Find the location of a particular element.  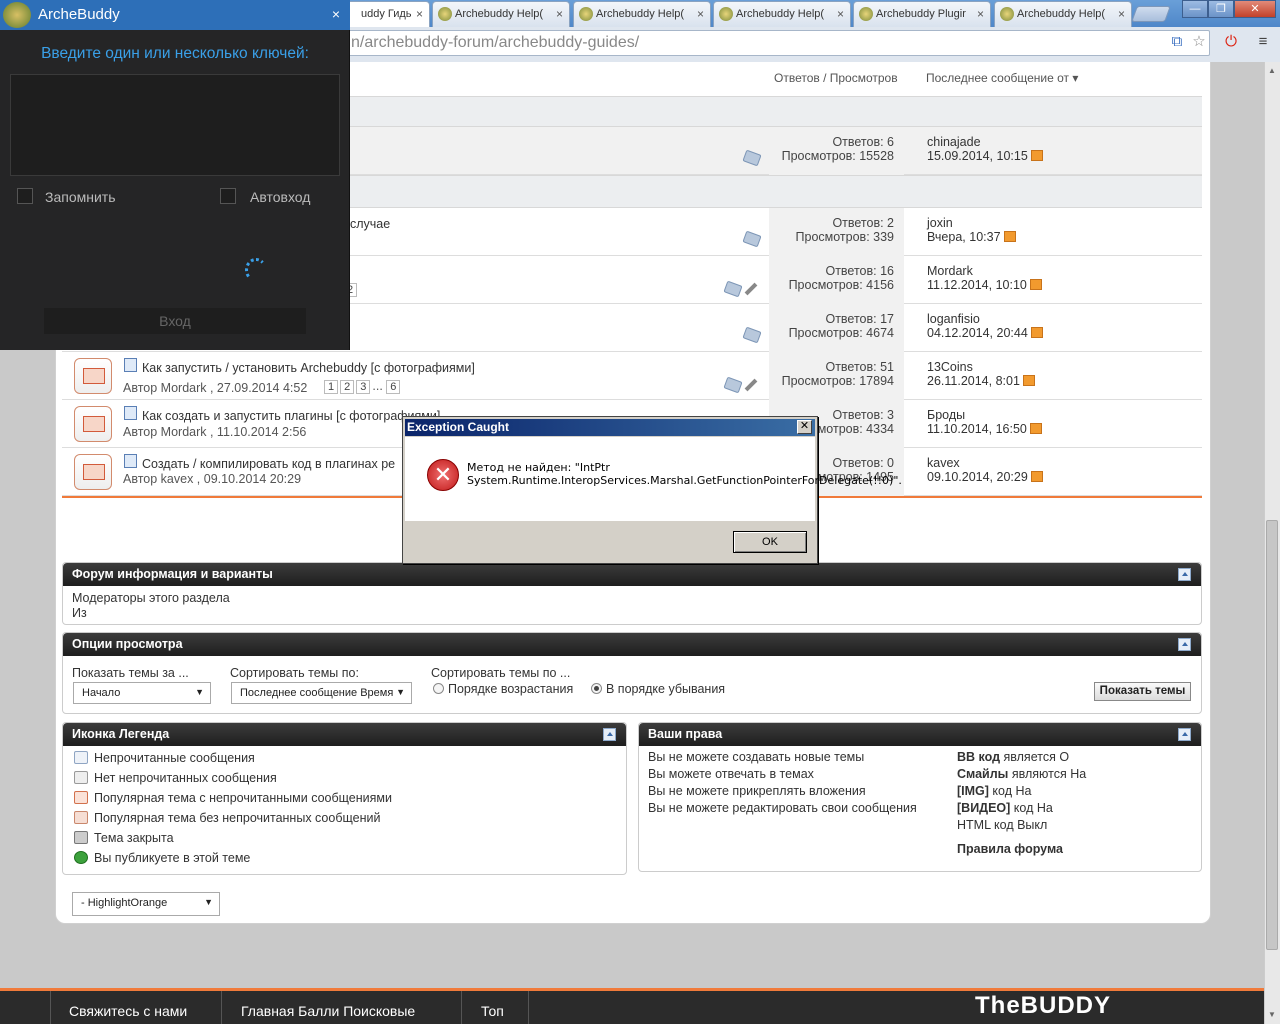

sort-by-select: Последнее сообщение Время is located at coordinates (321, 693).